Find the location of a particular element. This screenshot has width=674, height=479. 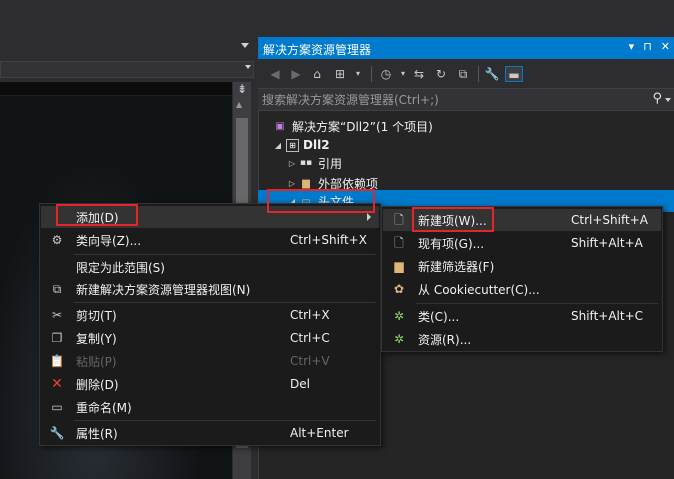

new-filter-icon: ▆ is located at coordinates (399, 266).